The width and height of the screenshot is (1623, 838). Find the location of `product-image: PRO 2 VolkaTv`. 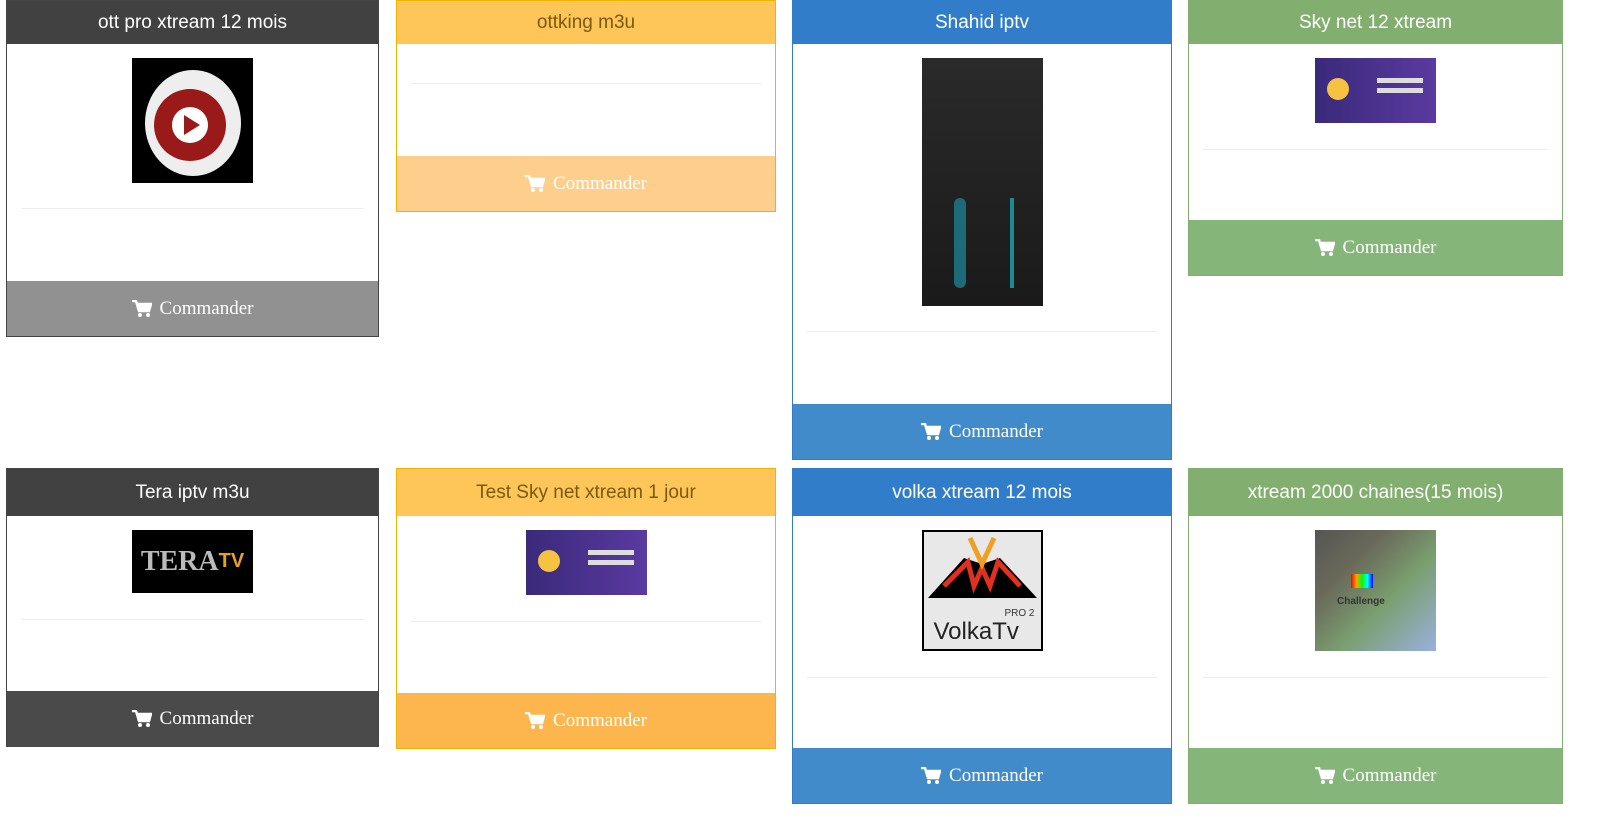

product-image: PRO 2 VolkaTv is located at coordinates (982, 590).